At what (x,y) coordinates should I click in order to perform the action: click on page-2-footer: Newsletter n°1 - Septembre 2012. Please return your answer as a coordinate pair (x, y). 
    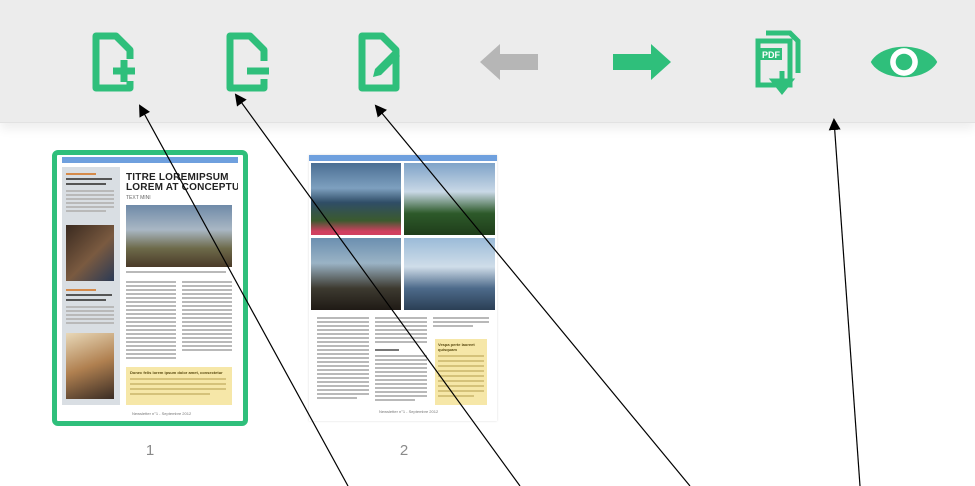
    Looking at the image, I should click on (409, 411).